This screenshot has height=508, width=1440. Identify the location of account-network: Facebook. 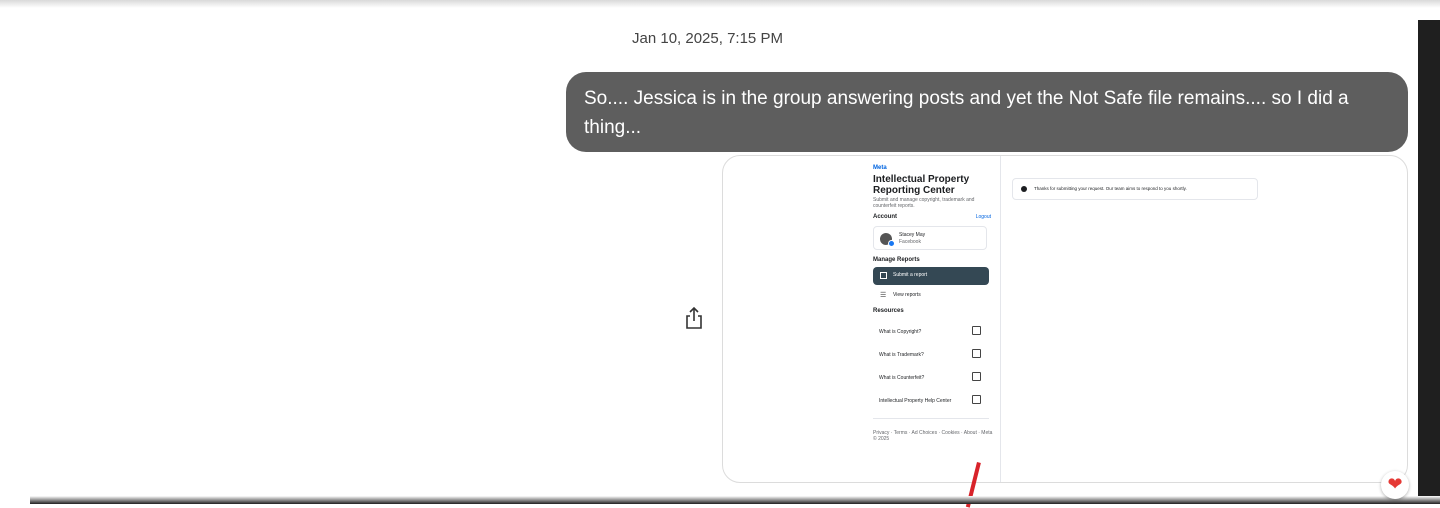
(910, 242).